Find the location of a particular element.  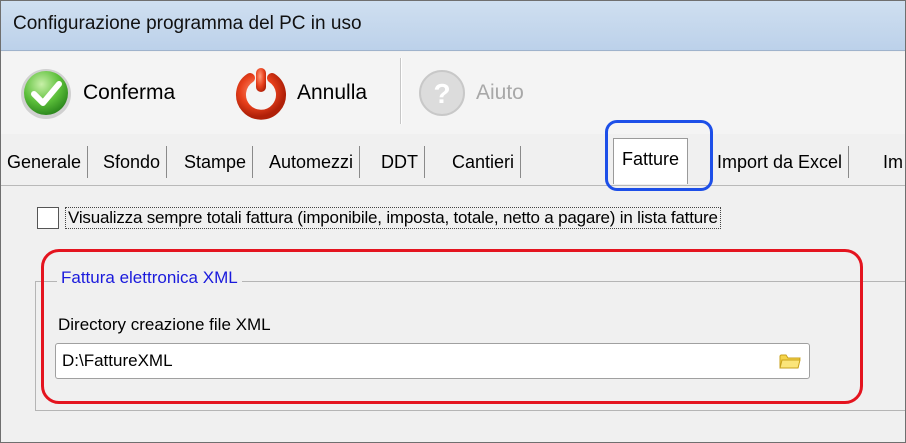

question-circle-icon: ? is located at coordinates (442, 93).